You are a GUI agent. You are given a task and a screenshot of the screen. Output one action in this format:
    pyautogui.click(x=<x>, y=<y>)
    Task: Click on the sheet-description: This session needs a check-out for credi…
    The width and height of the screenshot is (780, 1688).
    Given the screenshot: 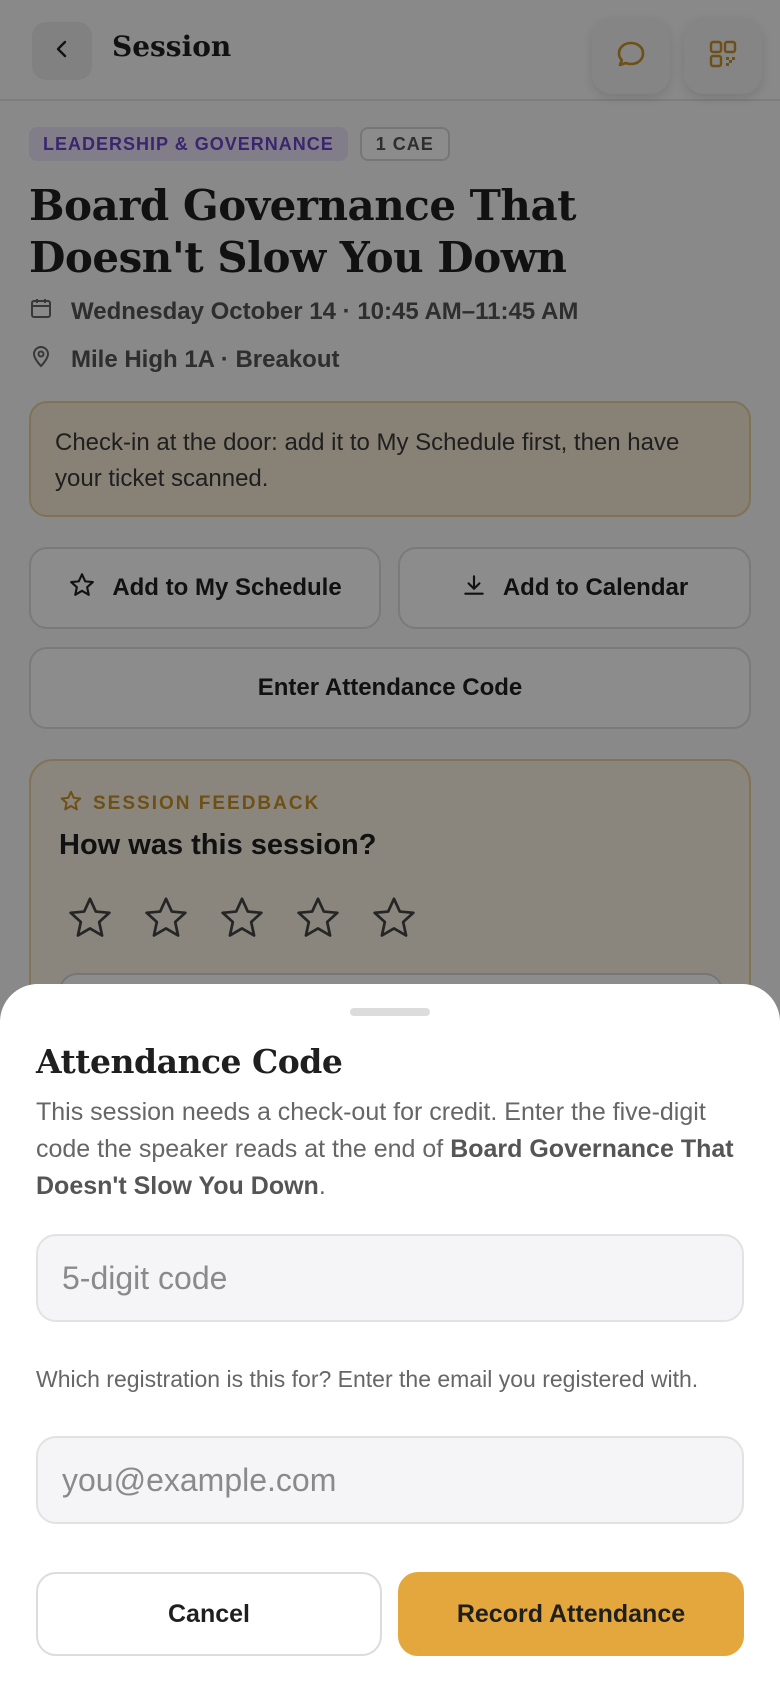 What is the action you would take?
    pyautogui.click(x=392, y=1149)
    